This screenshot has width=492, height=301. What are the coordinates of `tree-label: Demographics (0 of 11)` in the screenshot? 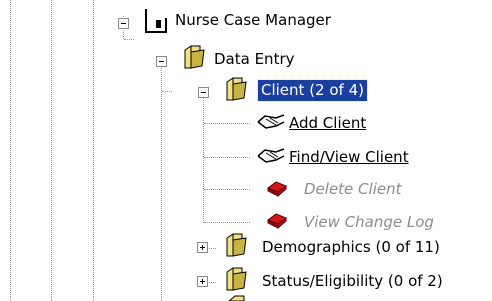 It's located at (351, 247).